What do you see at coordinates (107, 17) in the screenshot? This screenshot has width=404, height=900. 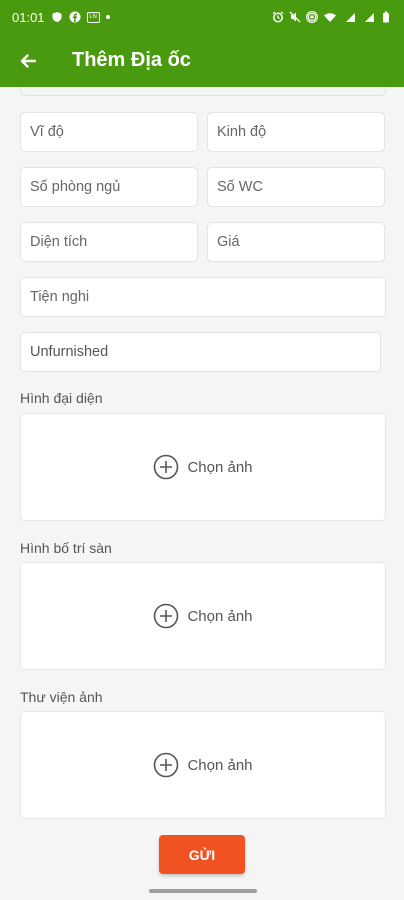 I see `dot-icon` at bounding box center [107, 17].